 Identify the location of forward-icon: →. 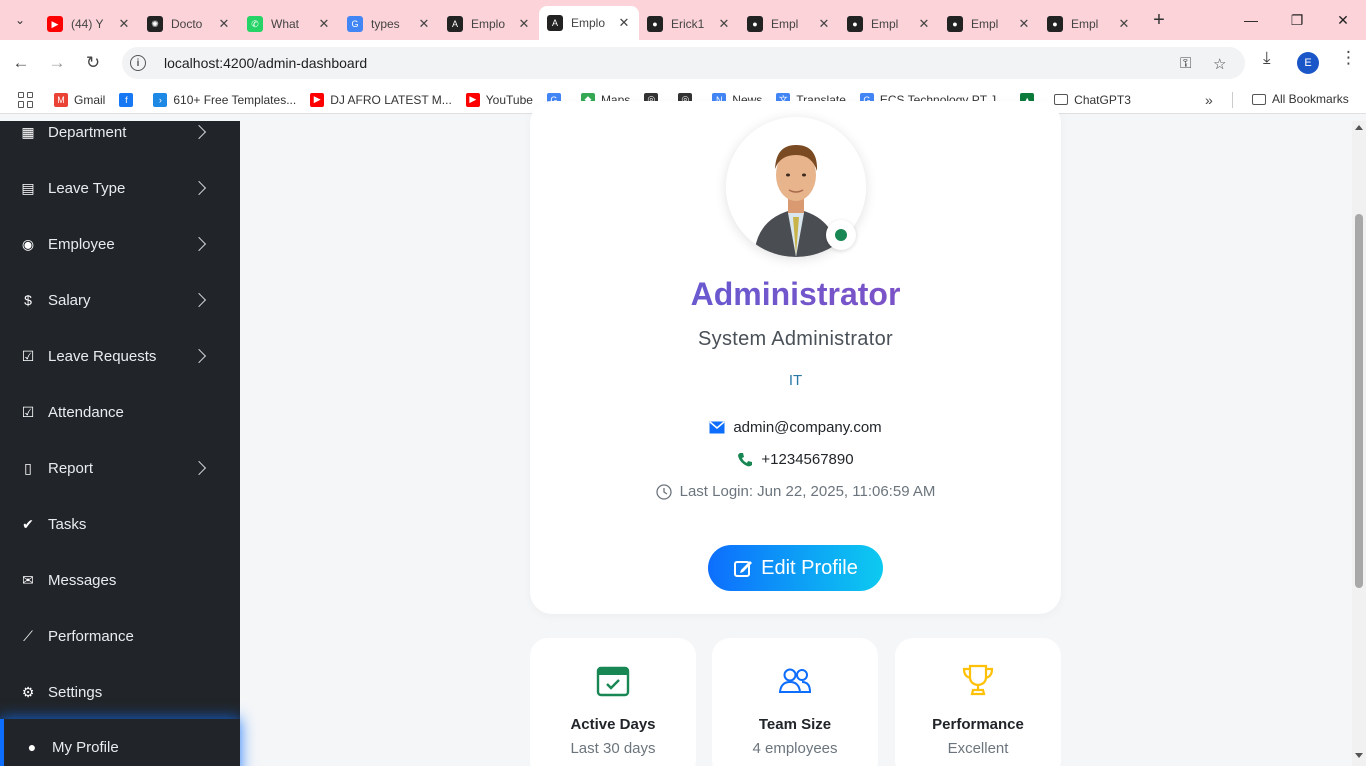
(57, 63).